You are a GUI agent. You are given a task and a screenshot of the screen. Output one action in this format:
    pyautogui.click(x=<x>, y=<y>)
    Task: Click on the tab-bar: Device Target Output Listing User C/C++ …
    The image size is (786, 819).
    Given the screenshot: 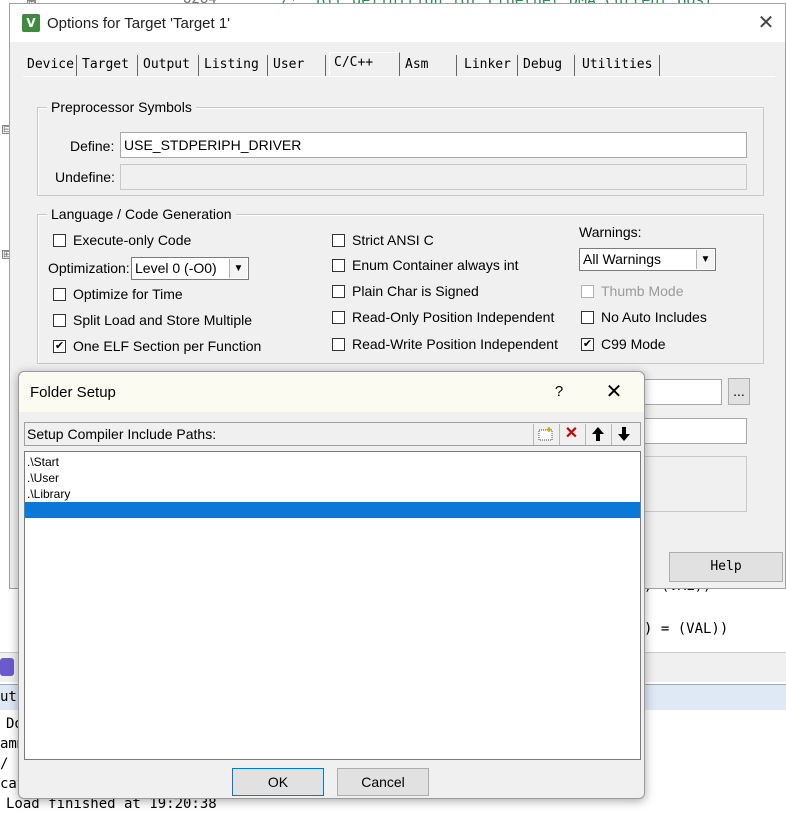 What is the action you would take?
    pyautogui.click(x=393, y=64)
    